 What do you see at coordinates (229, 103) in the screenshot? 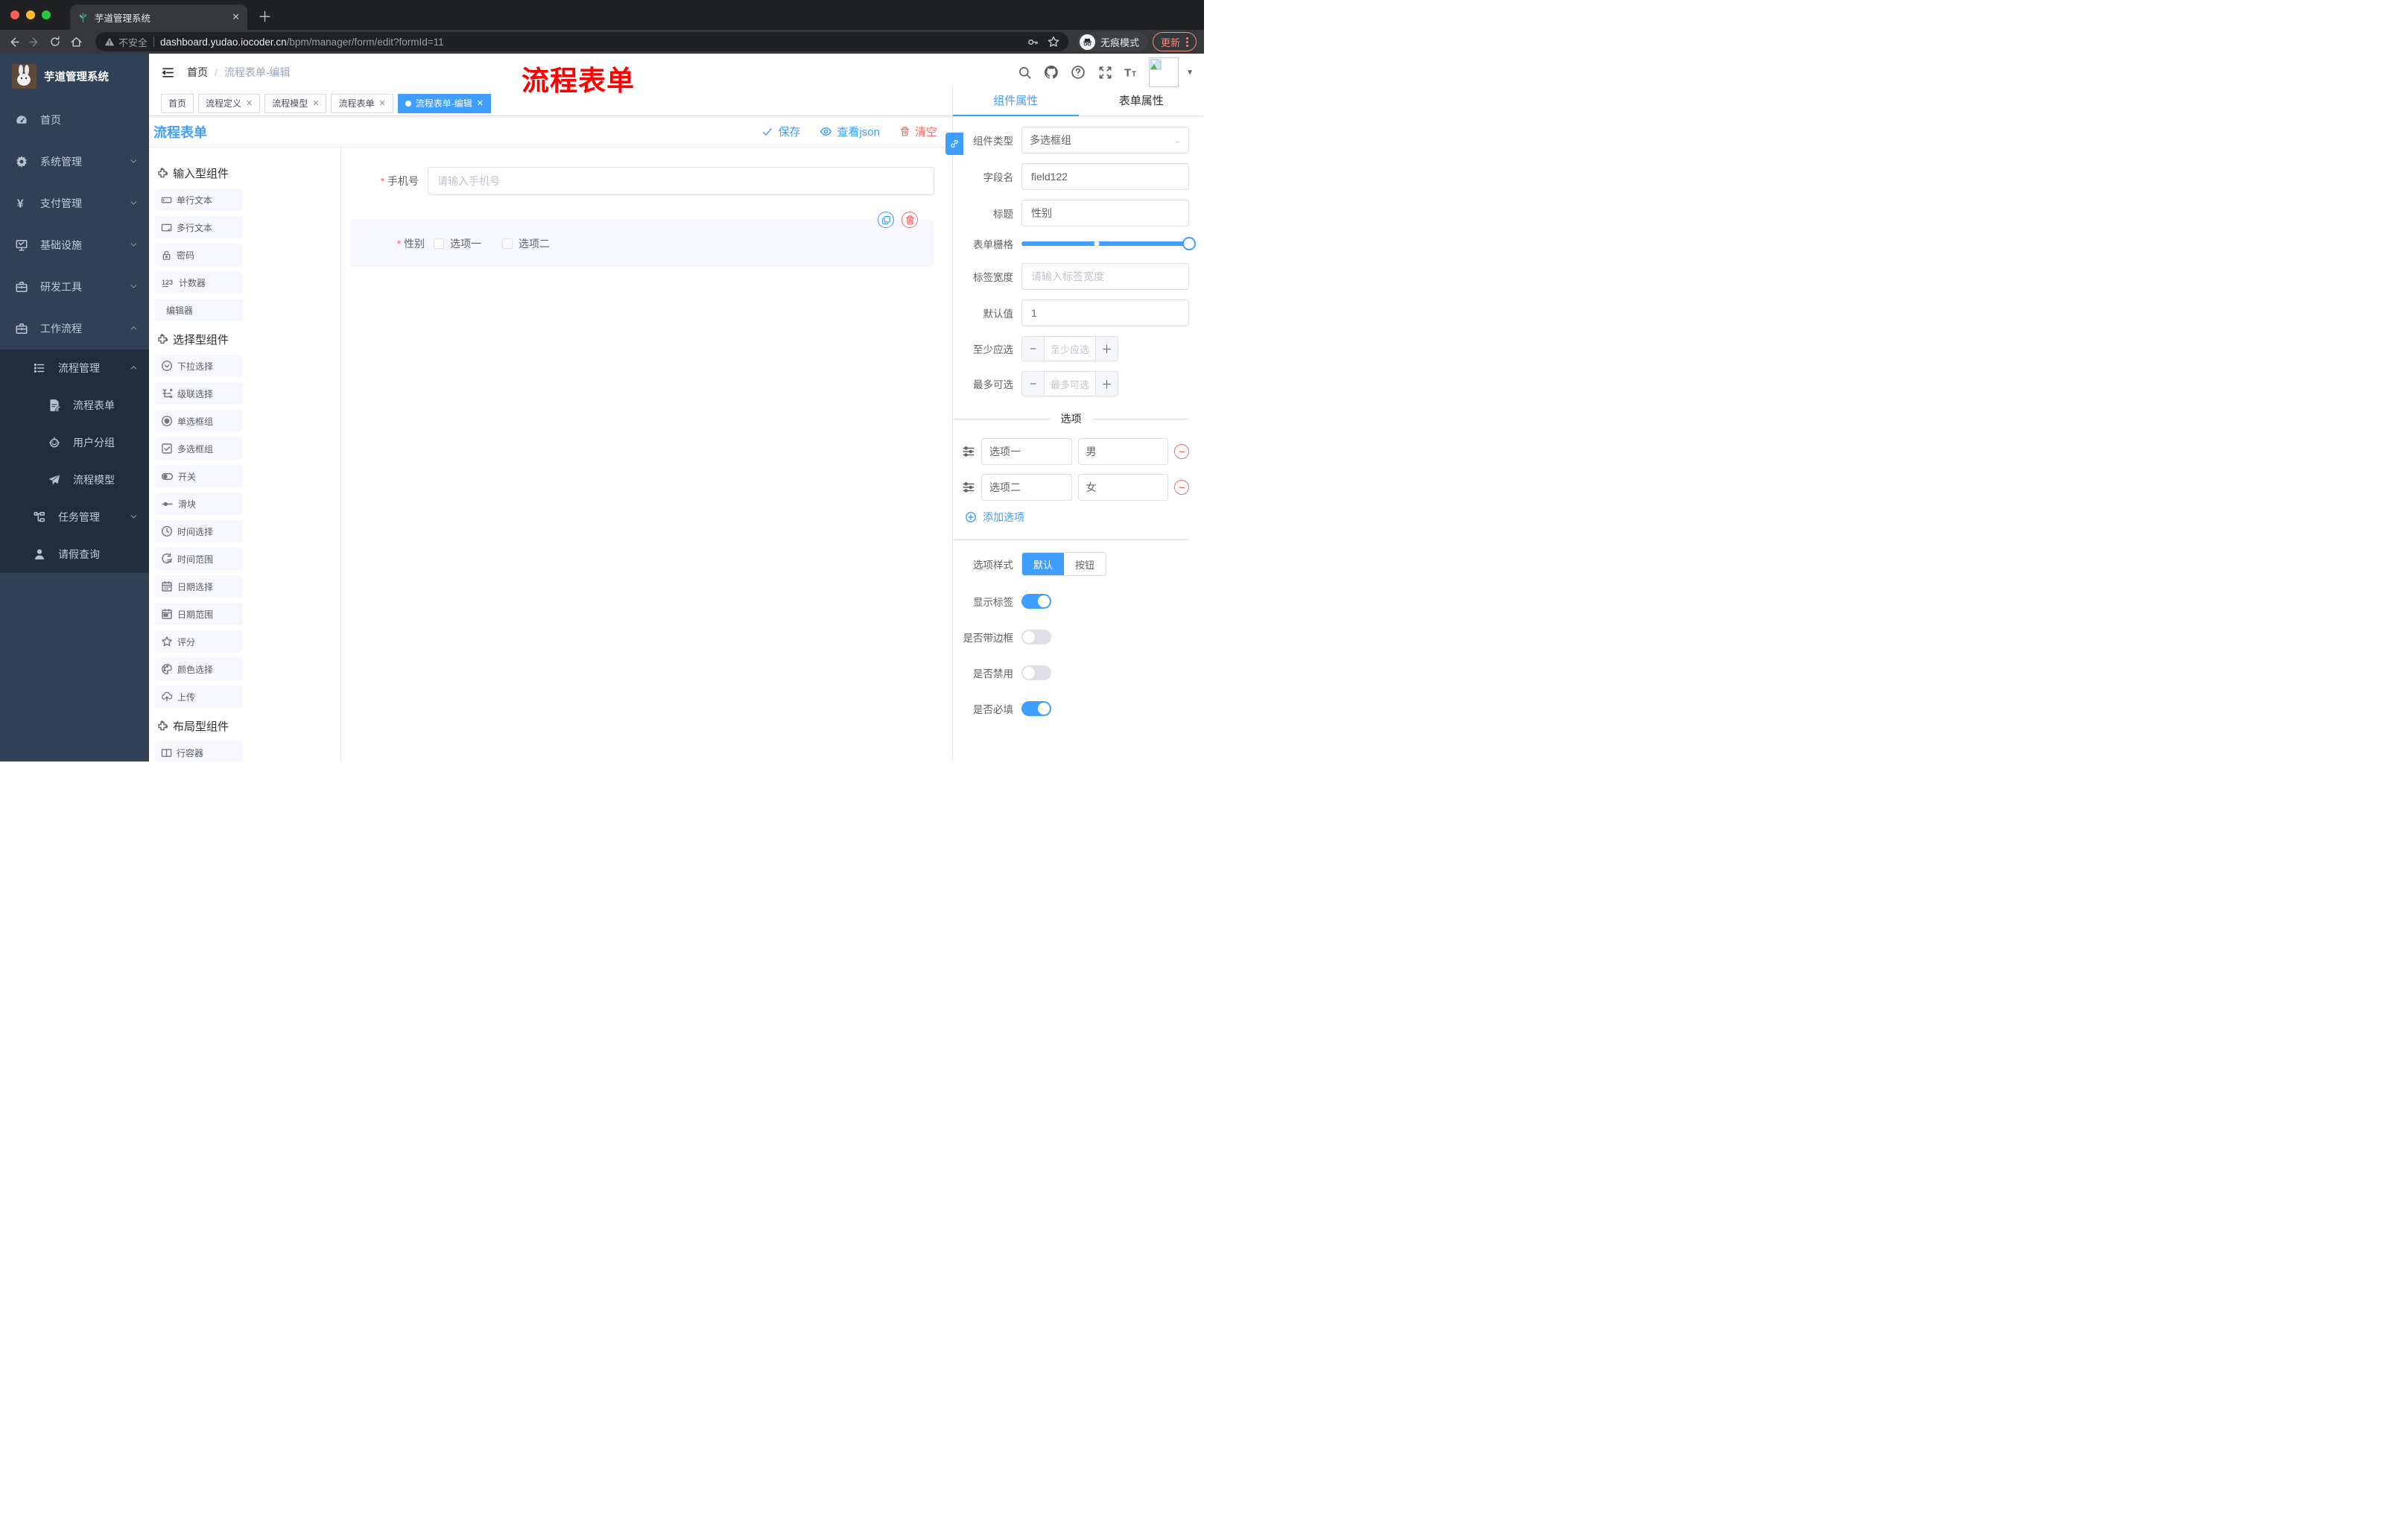
I see `tag-chip-1: 流程定义 ✕` at bounding box center [229, 103].